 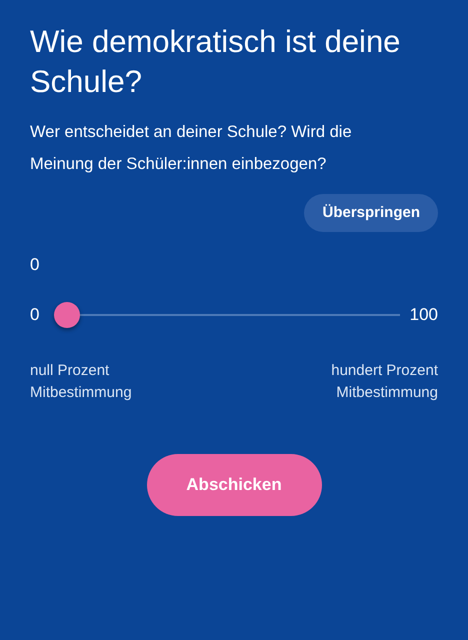 I want to click on question-description: Wer entscheidet an deiner Schule? Wird die Meinung der Schüler:innen einbezogen?, so click(x=191, y=148).